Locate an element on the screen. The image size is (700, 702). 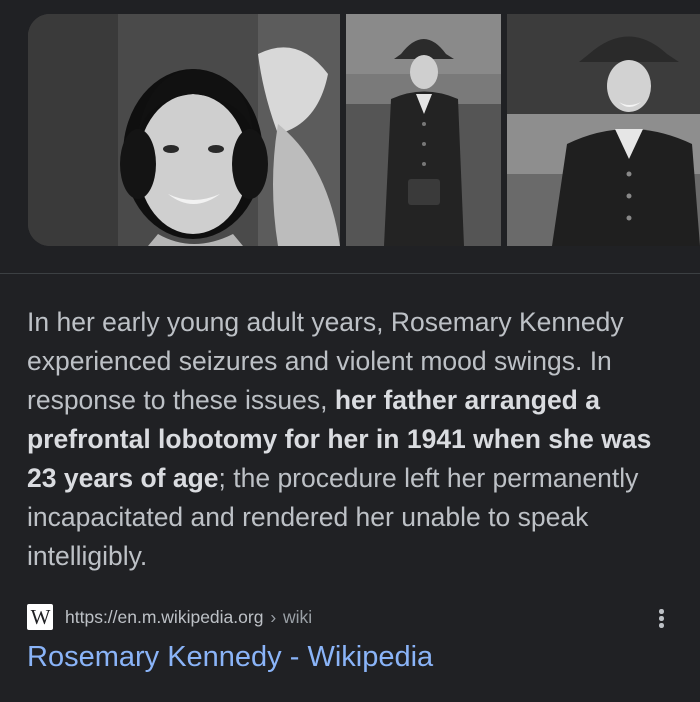
breadcrumb-path: wiki is located at coordinates (298, 617).